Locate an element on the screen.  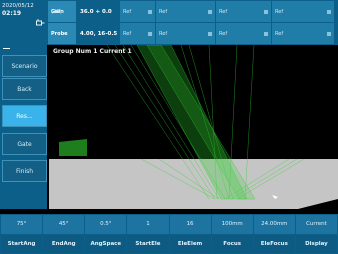
ref-cell-4: Ref is located at coordinates (303, 11).